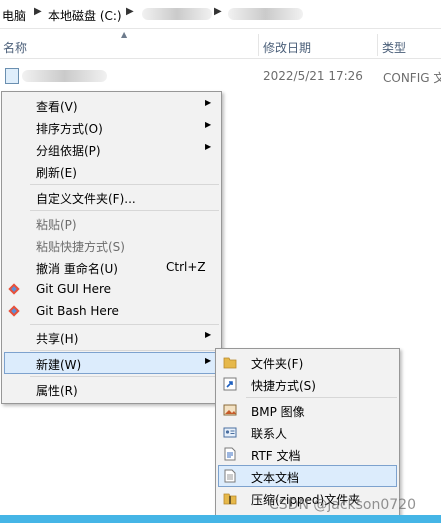 The height and width of the screenshot is (523, 441). What do you see at coordinates (230, 363) in the screenshot?
I see `folder-icon` at bounding box center [230, 363].